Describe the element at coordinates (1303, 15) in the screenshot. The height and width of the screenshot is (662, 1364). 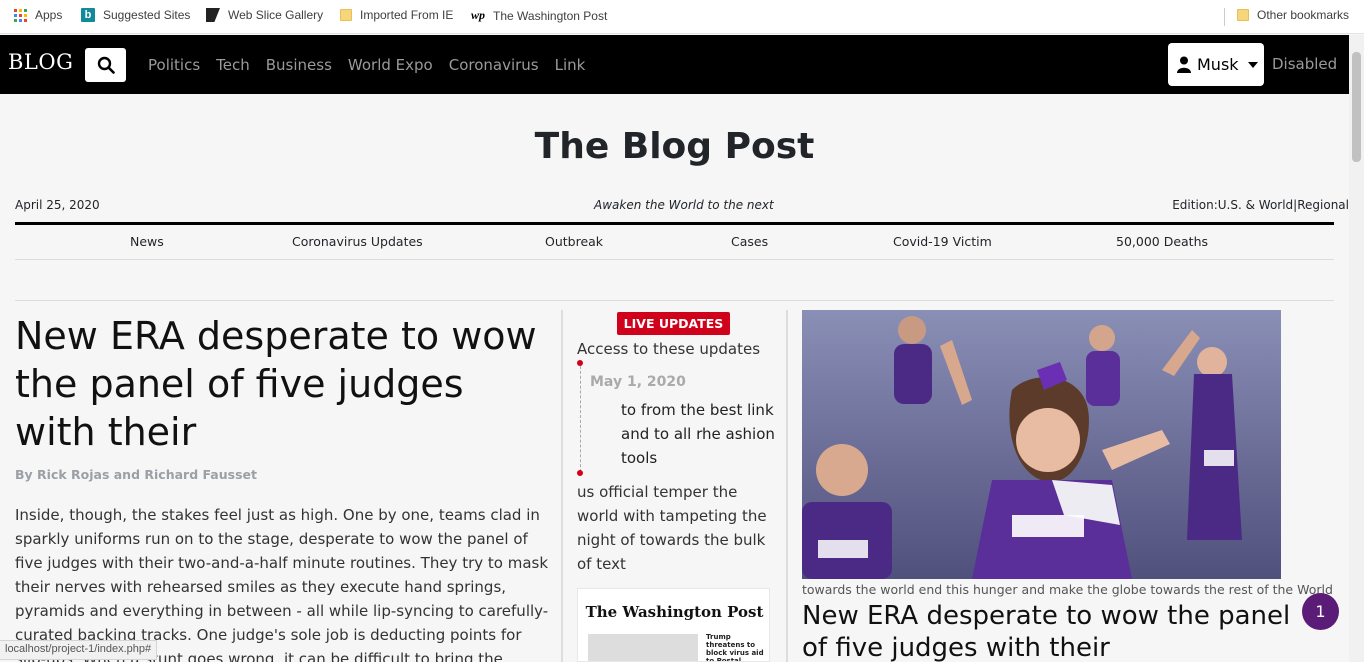
I see `bookmark-label: Other bookmarks` at that location.